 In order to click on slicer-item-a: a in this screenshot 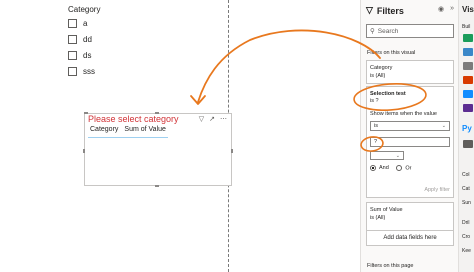, I will do `click(77, 23)`.